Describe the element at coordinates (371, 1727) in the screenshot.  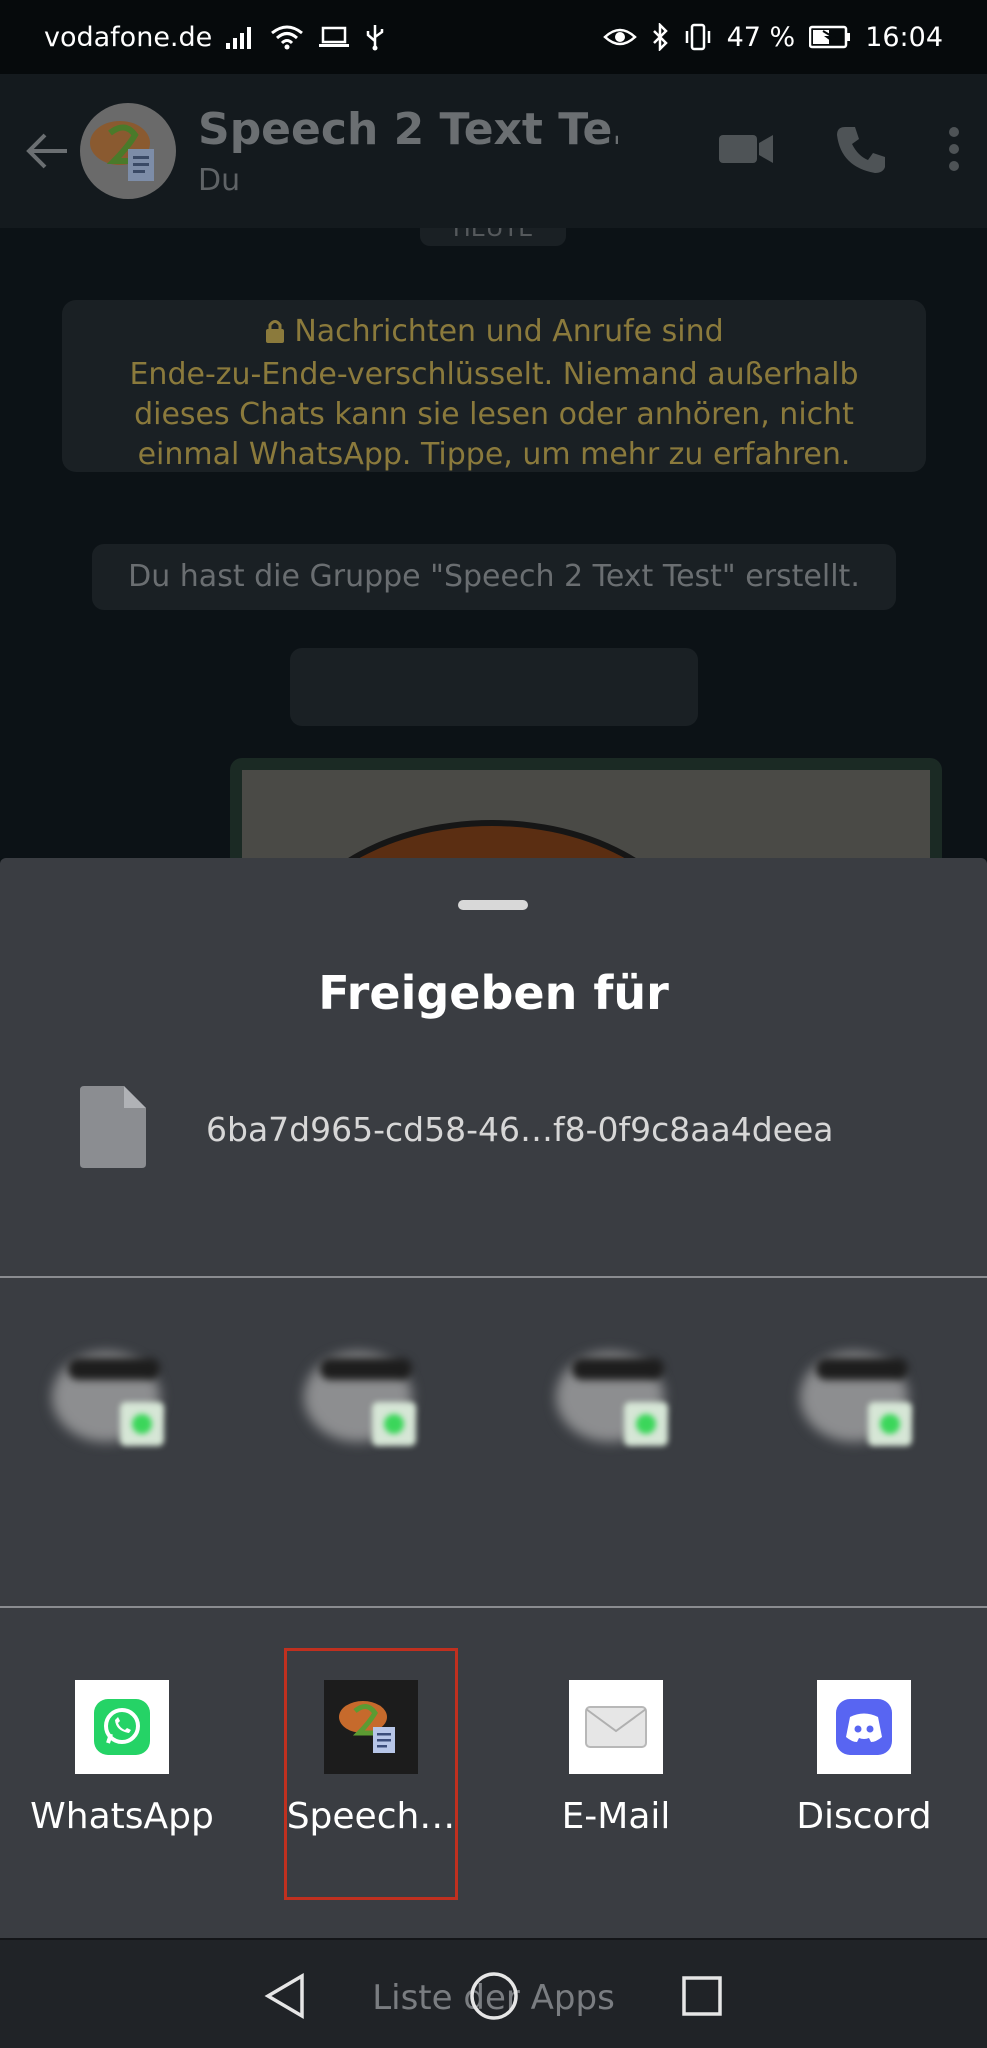
I see `speech2text-icon` at that location.